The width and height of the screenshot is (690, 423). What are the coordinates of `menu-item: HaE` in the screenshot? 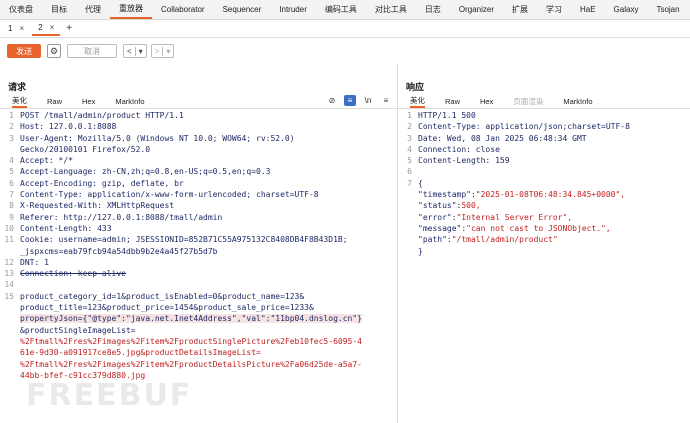 It's located at (588, 9).